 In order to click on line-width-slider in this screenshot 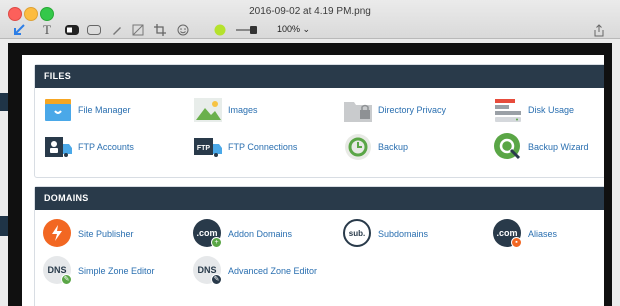, I will do `click(248, 30)`.